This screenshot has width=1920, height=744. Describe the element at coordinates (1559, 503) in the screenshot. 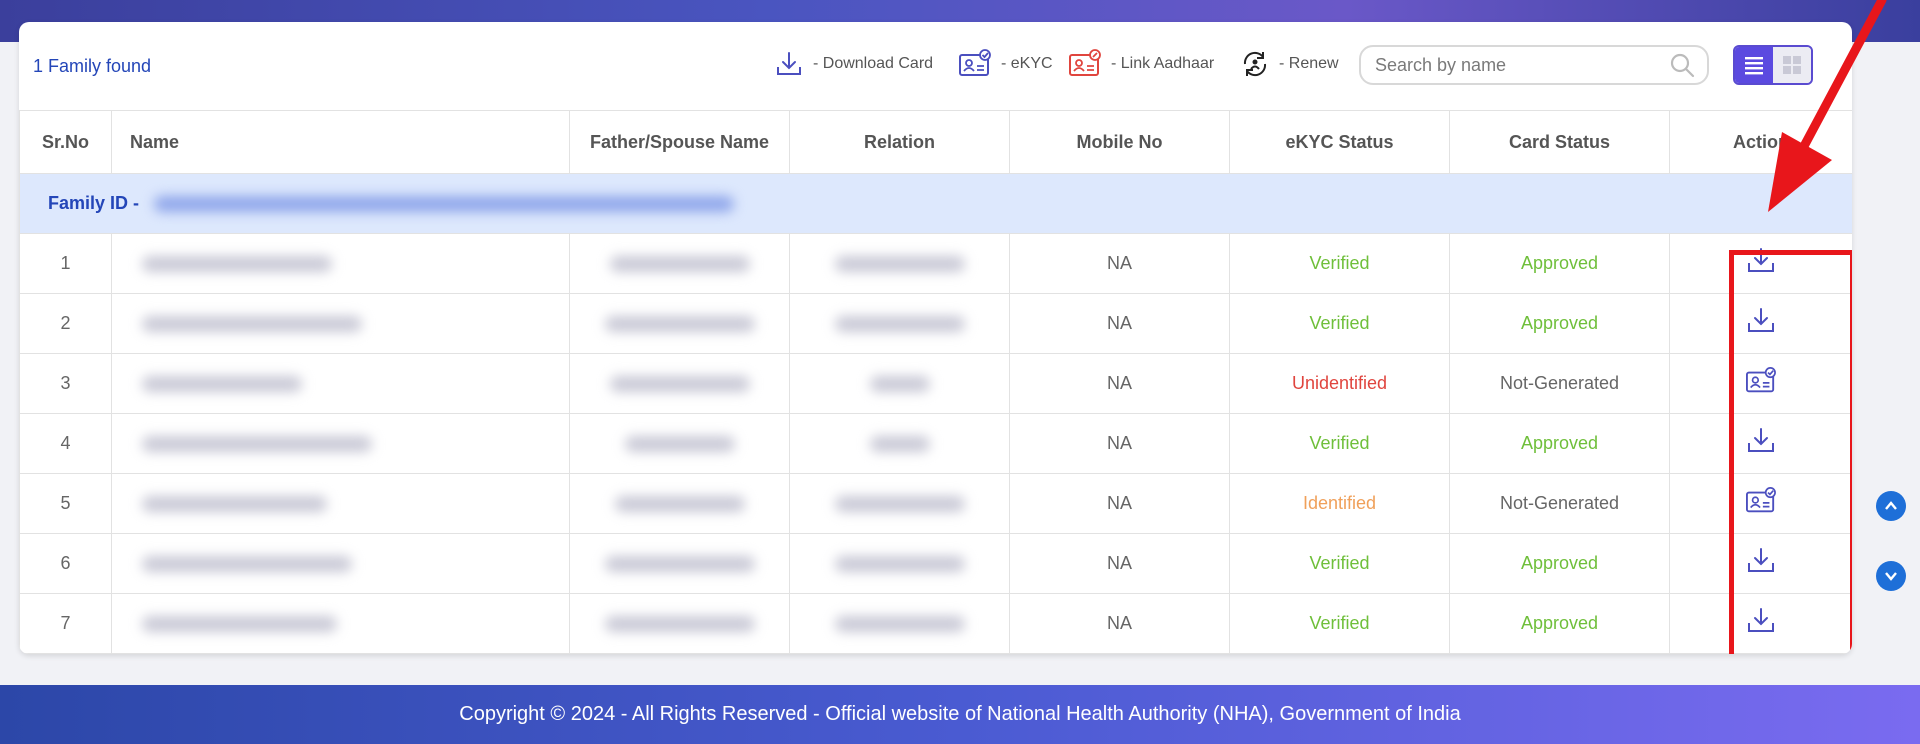

I see `cell-card-status: Not-Generated` at that location.